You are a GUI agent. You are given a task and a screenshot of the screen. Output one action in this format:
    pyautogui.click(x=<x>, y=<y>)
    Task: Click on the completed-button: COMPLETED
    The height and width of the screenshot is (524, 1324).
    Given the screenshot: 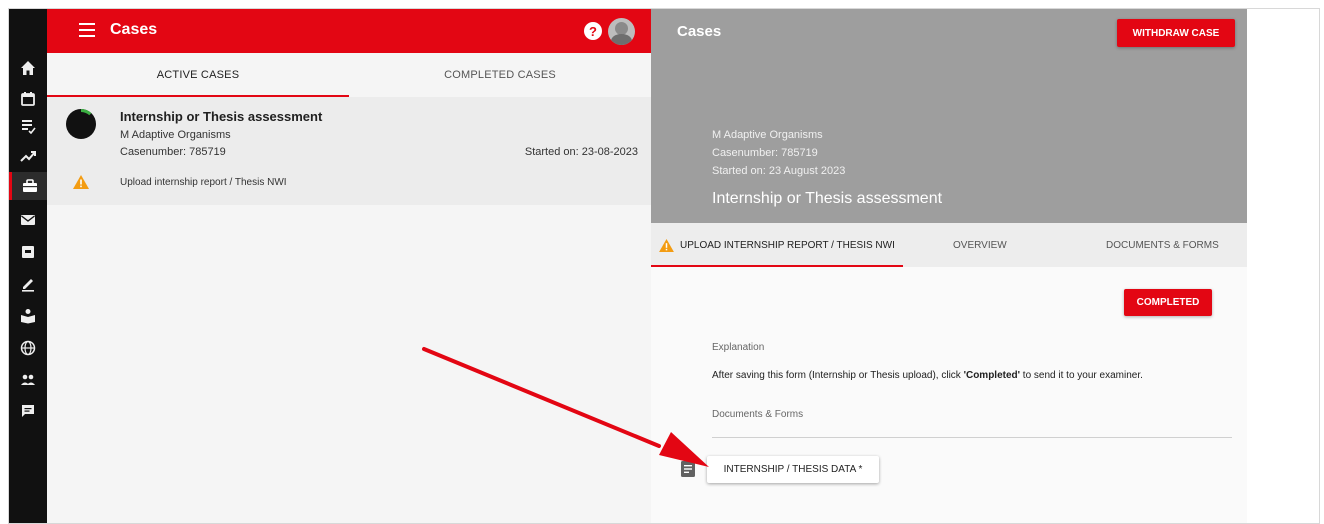 What is the action you would take?
    pyautogui.click(x=1168, y=302)
    